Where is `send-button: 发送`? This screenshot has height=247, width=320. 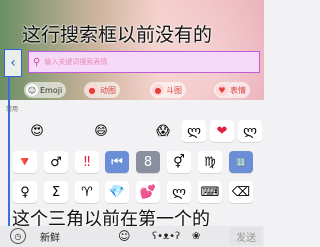 send-button: 发送 is located at coordinates (246, 236).